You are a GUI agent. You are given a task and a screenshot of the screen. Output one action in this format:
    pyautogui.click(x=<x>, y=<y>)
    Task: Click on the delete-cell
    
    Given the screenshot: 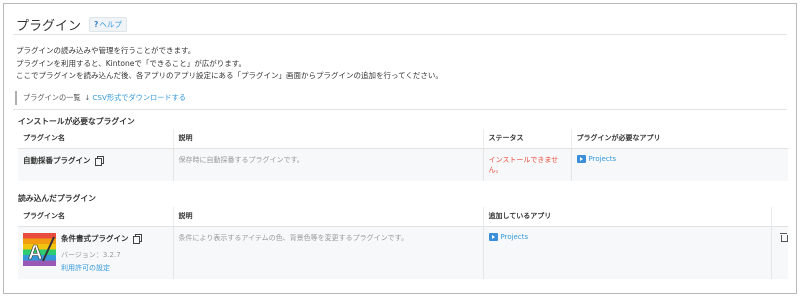 What is the action you would take?
    pyautogui.click(x=779, y=252)
    